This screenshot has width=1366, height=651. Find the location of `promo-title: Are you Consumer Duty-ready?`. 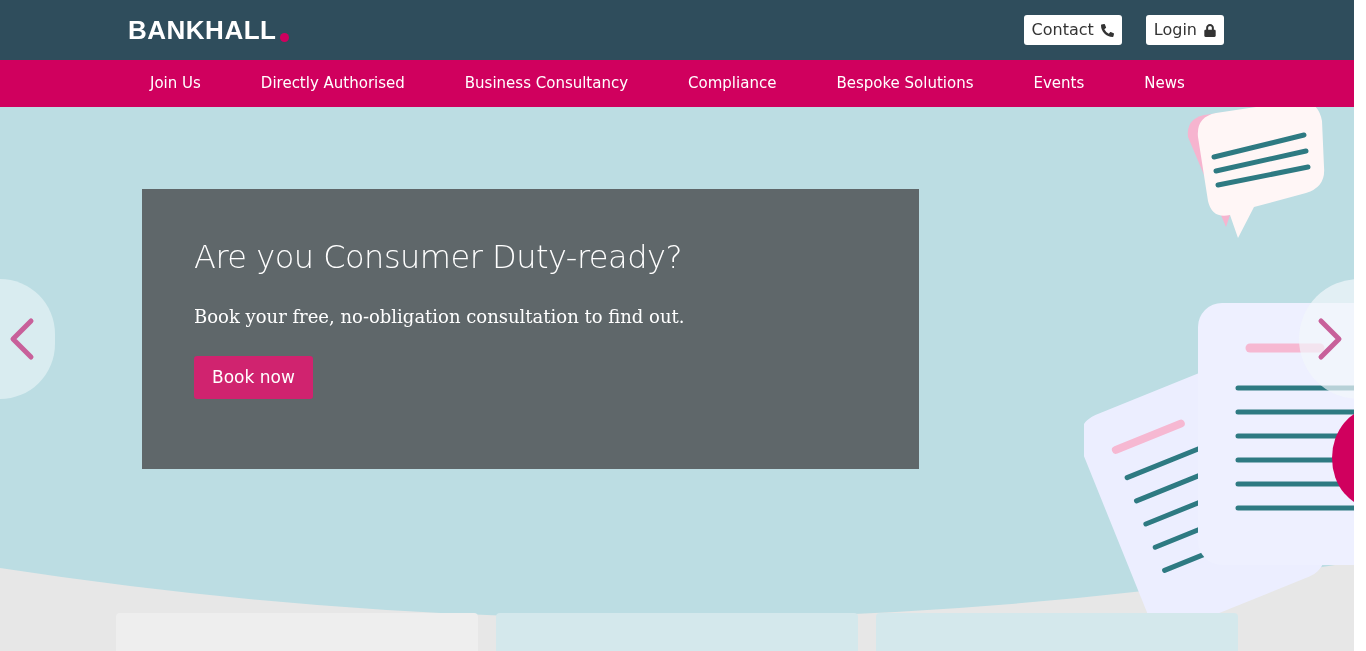

promo-title: Are you Consumer Duty-ready? is located at coordinates (438, 257).